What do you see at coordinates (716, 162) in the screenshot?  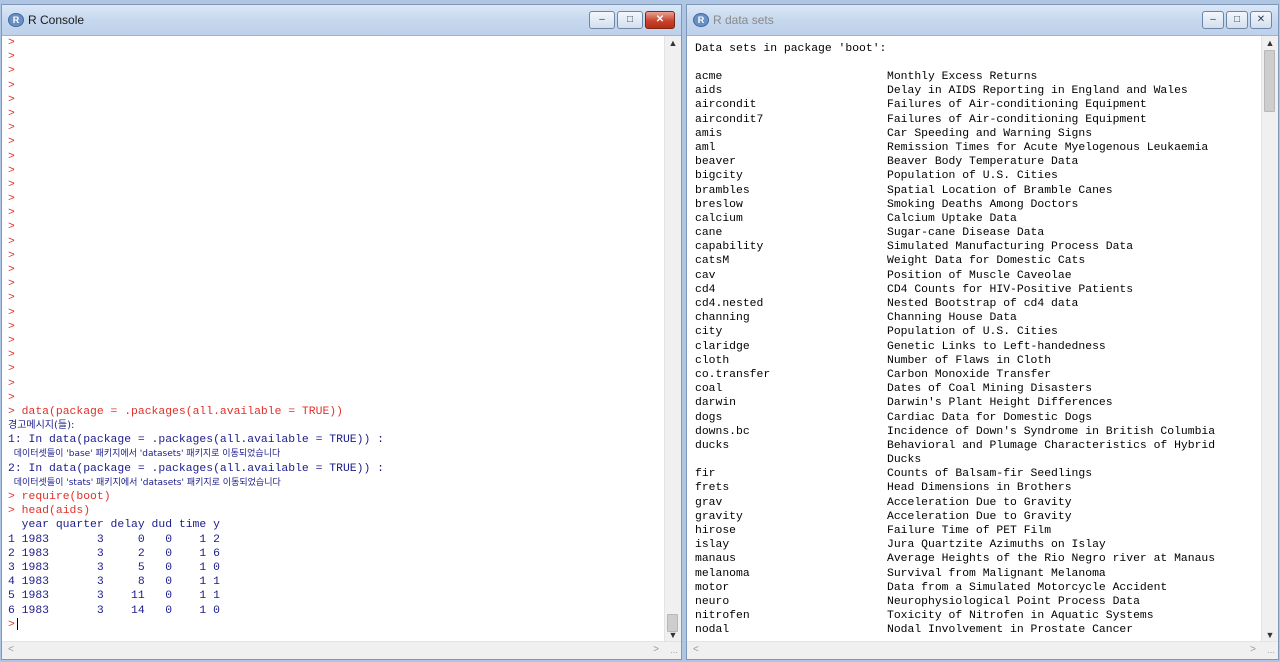 I see `dataset-name: beaver` at bounding box center [716, 162].